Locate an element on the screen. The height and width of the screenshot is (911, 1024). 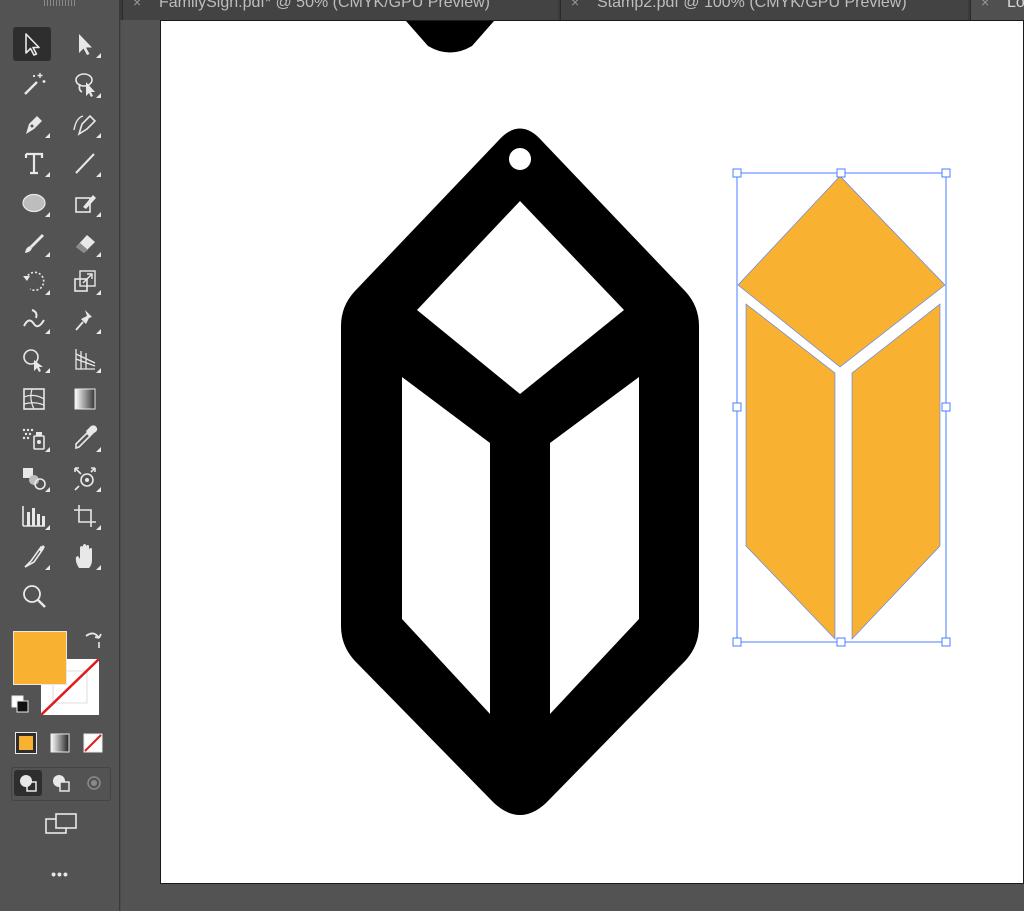
screen-mode-button is located at coordinates (61, 825).